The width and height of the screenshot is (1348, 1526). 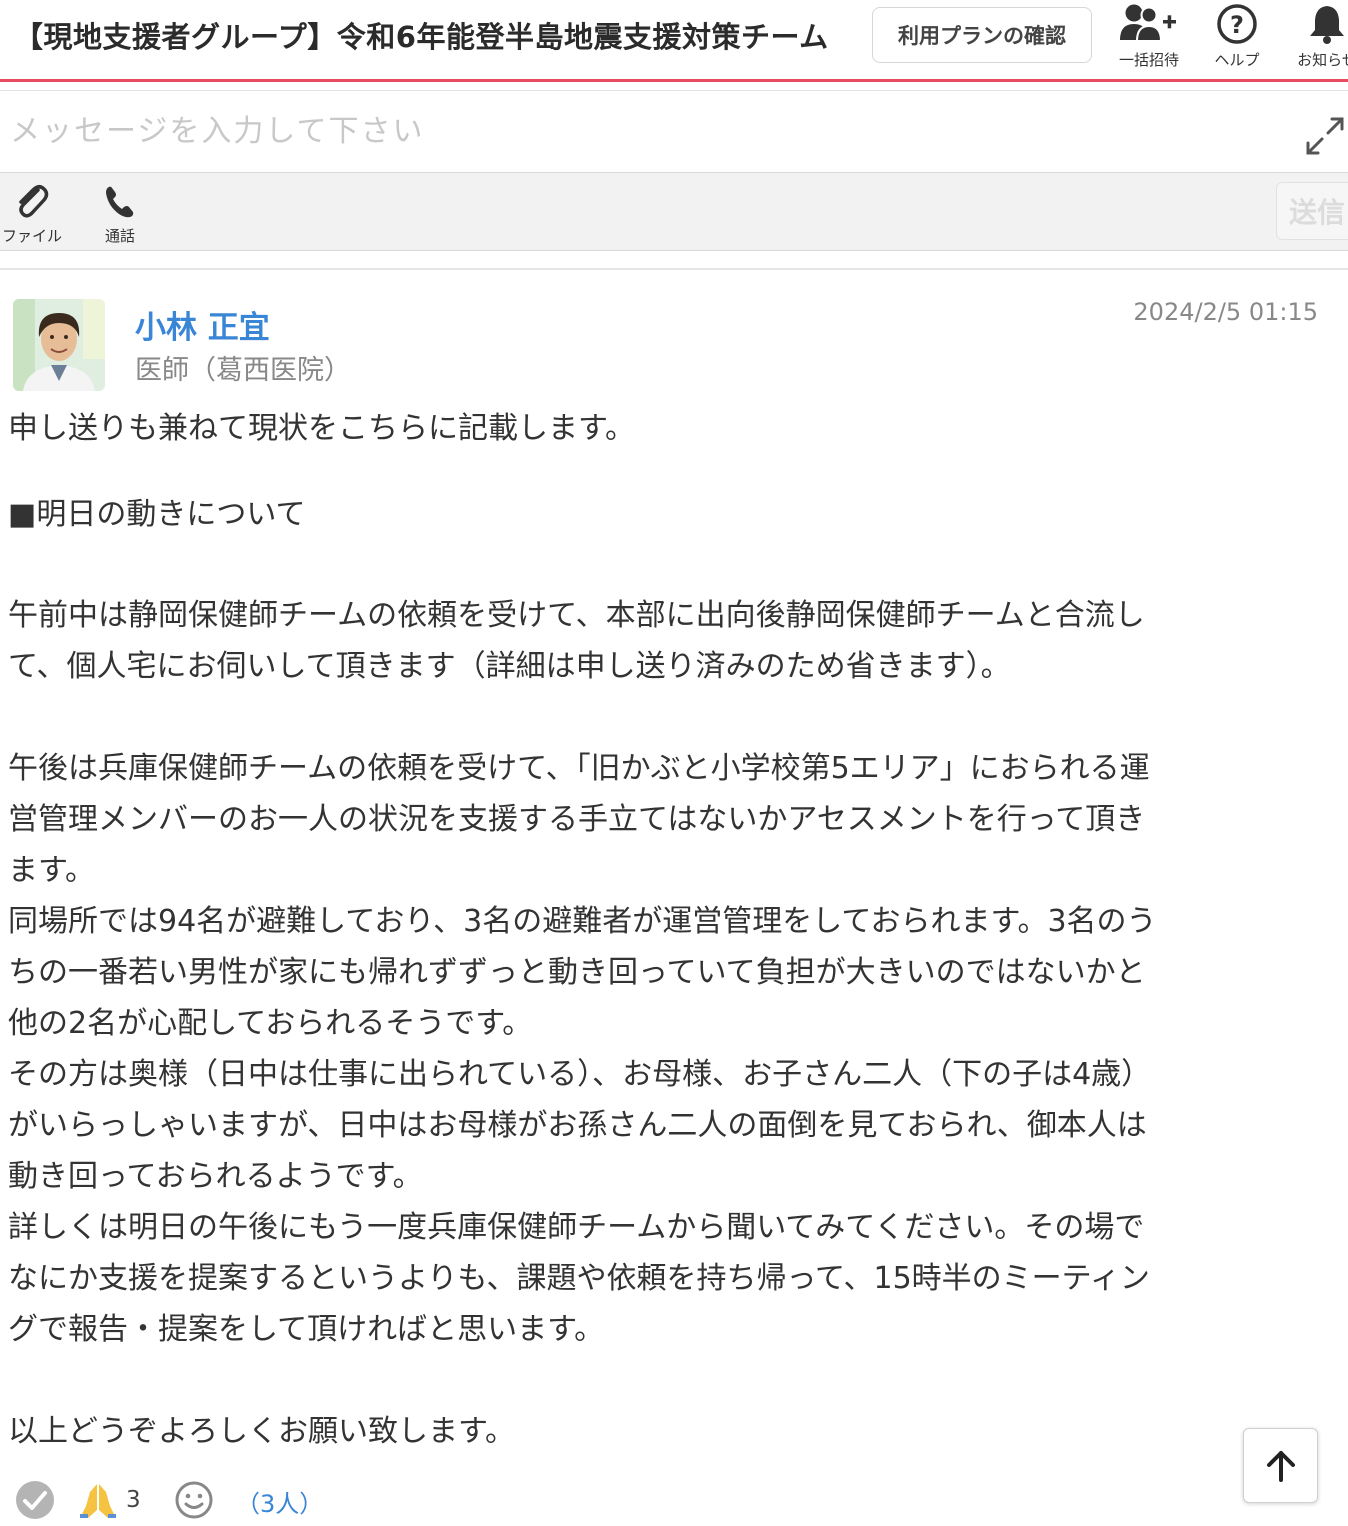 What do you see at coordinates (579, 1278) in the screenshot?
I see `message-line: なにか支援を提案するというよりも、課題や依頼を持ち帰って、15時半のミーティン` at bounding box center [579, 1278].